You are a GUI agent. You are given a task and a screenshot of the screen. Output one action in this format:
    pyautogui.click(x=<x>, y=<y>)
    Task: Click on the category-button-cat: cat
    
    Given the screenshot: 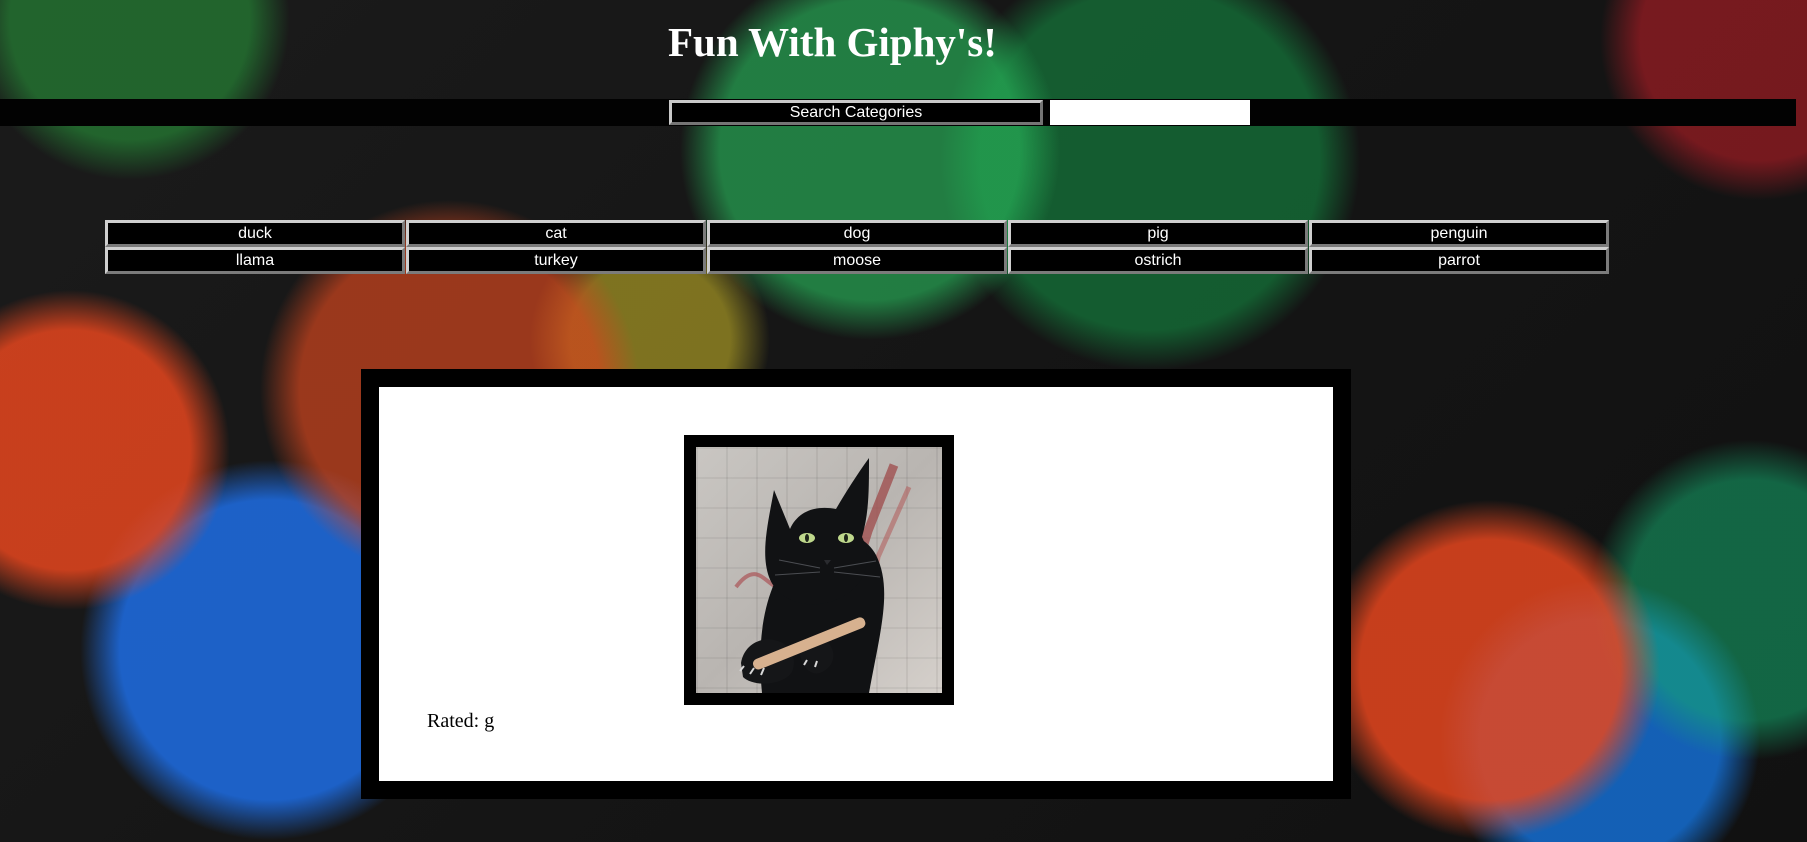 What is the action you would take?
    pyautogui.click(x=556, y=233)
    